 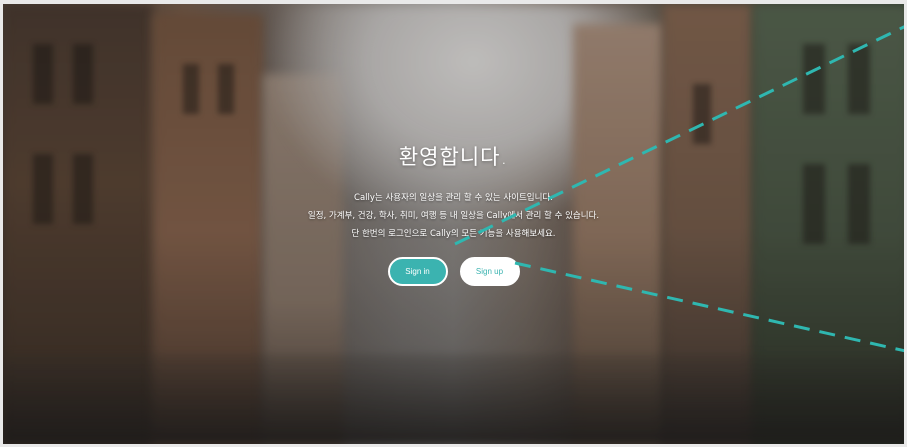 What do you see at coordinates (453, 234) in the screenshot?
I see `description-line: 단 한번의 로그인으로 Cally의 모든 기능을 사용해보세요.` at bounding box center [453, 234].